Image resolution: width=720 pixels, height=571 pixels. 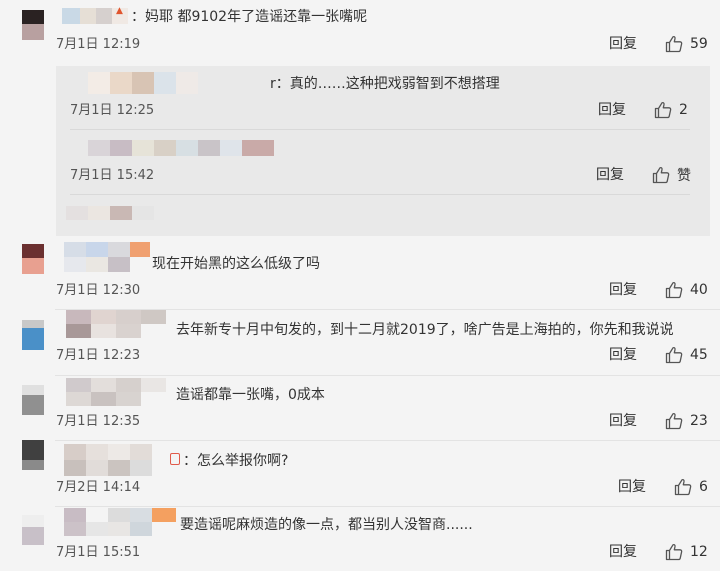 What do you see at coordinates (686, 290) in the screenshot?
I see `like-button: 40` at bounding box center [686, 290].